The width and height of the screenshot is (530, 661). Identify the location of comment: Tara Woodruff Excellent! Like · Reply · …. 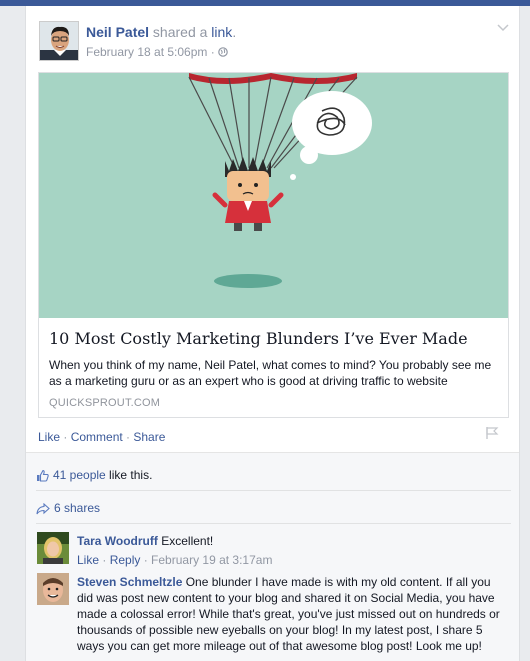
(292, 550).